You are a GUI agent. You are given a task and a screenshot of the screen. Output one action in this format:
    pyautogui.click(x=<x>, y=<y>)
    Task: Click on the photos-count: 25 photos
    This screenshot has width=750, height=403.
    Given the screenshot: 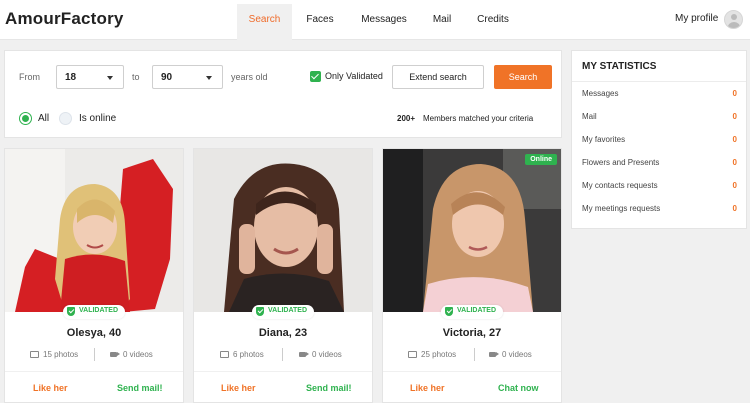 What is the action you would take?
    pyautogui.click(x=438, y=354)
    